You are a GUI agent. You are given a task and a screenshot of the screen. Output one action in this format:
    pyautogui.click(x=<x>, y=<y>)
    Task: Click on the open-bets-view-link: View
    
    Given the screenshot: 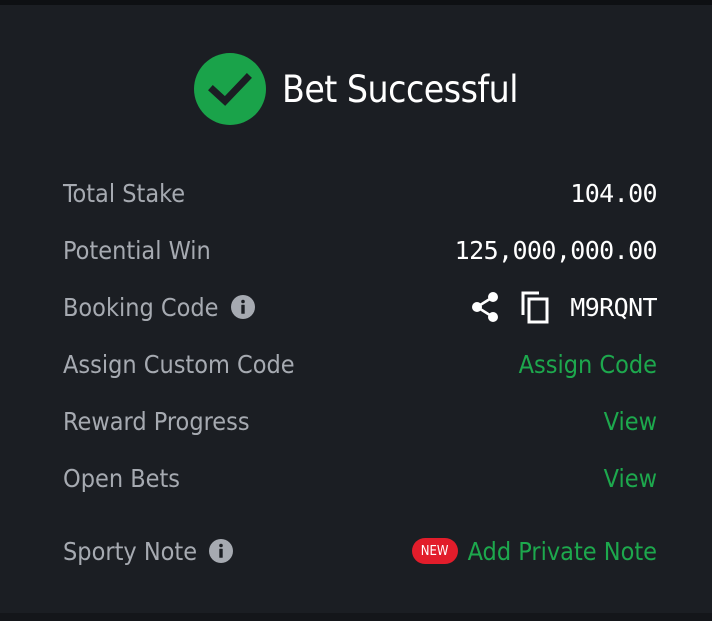 What is the action you would take?
    pyautogui.click(x=630, y=478)
    